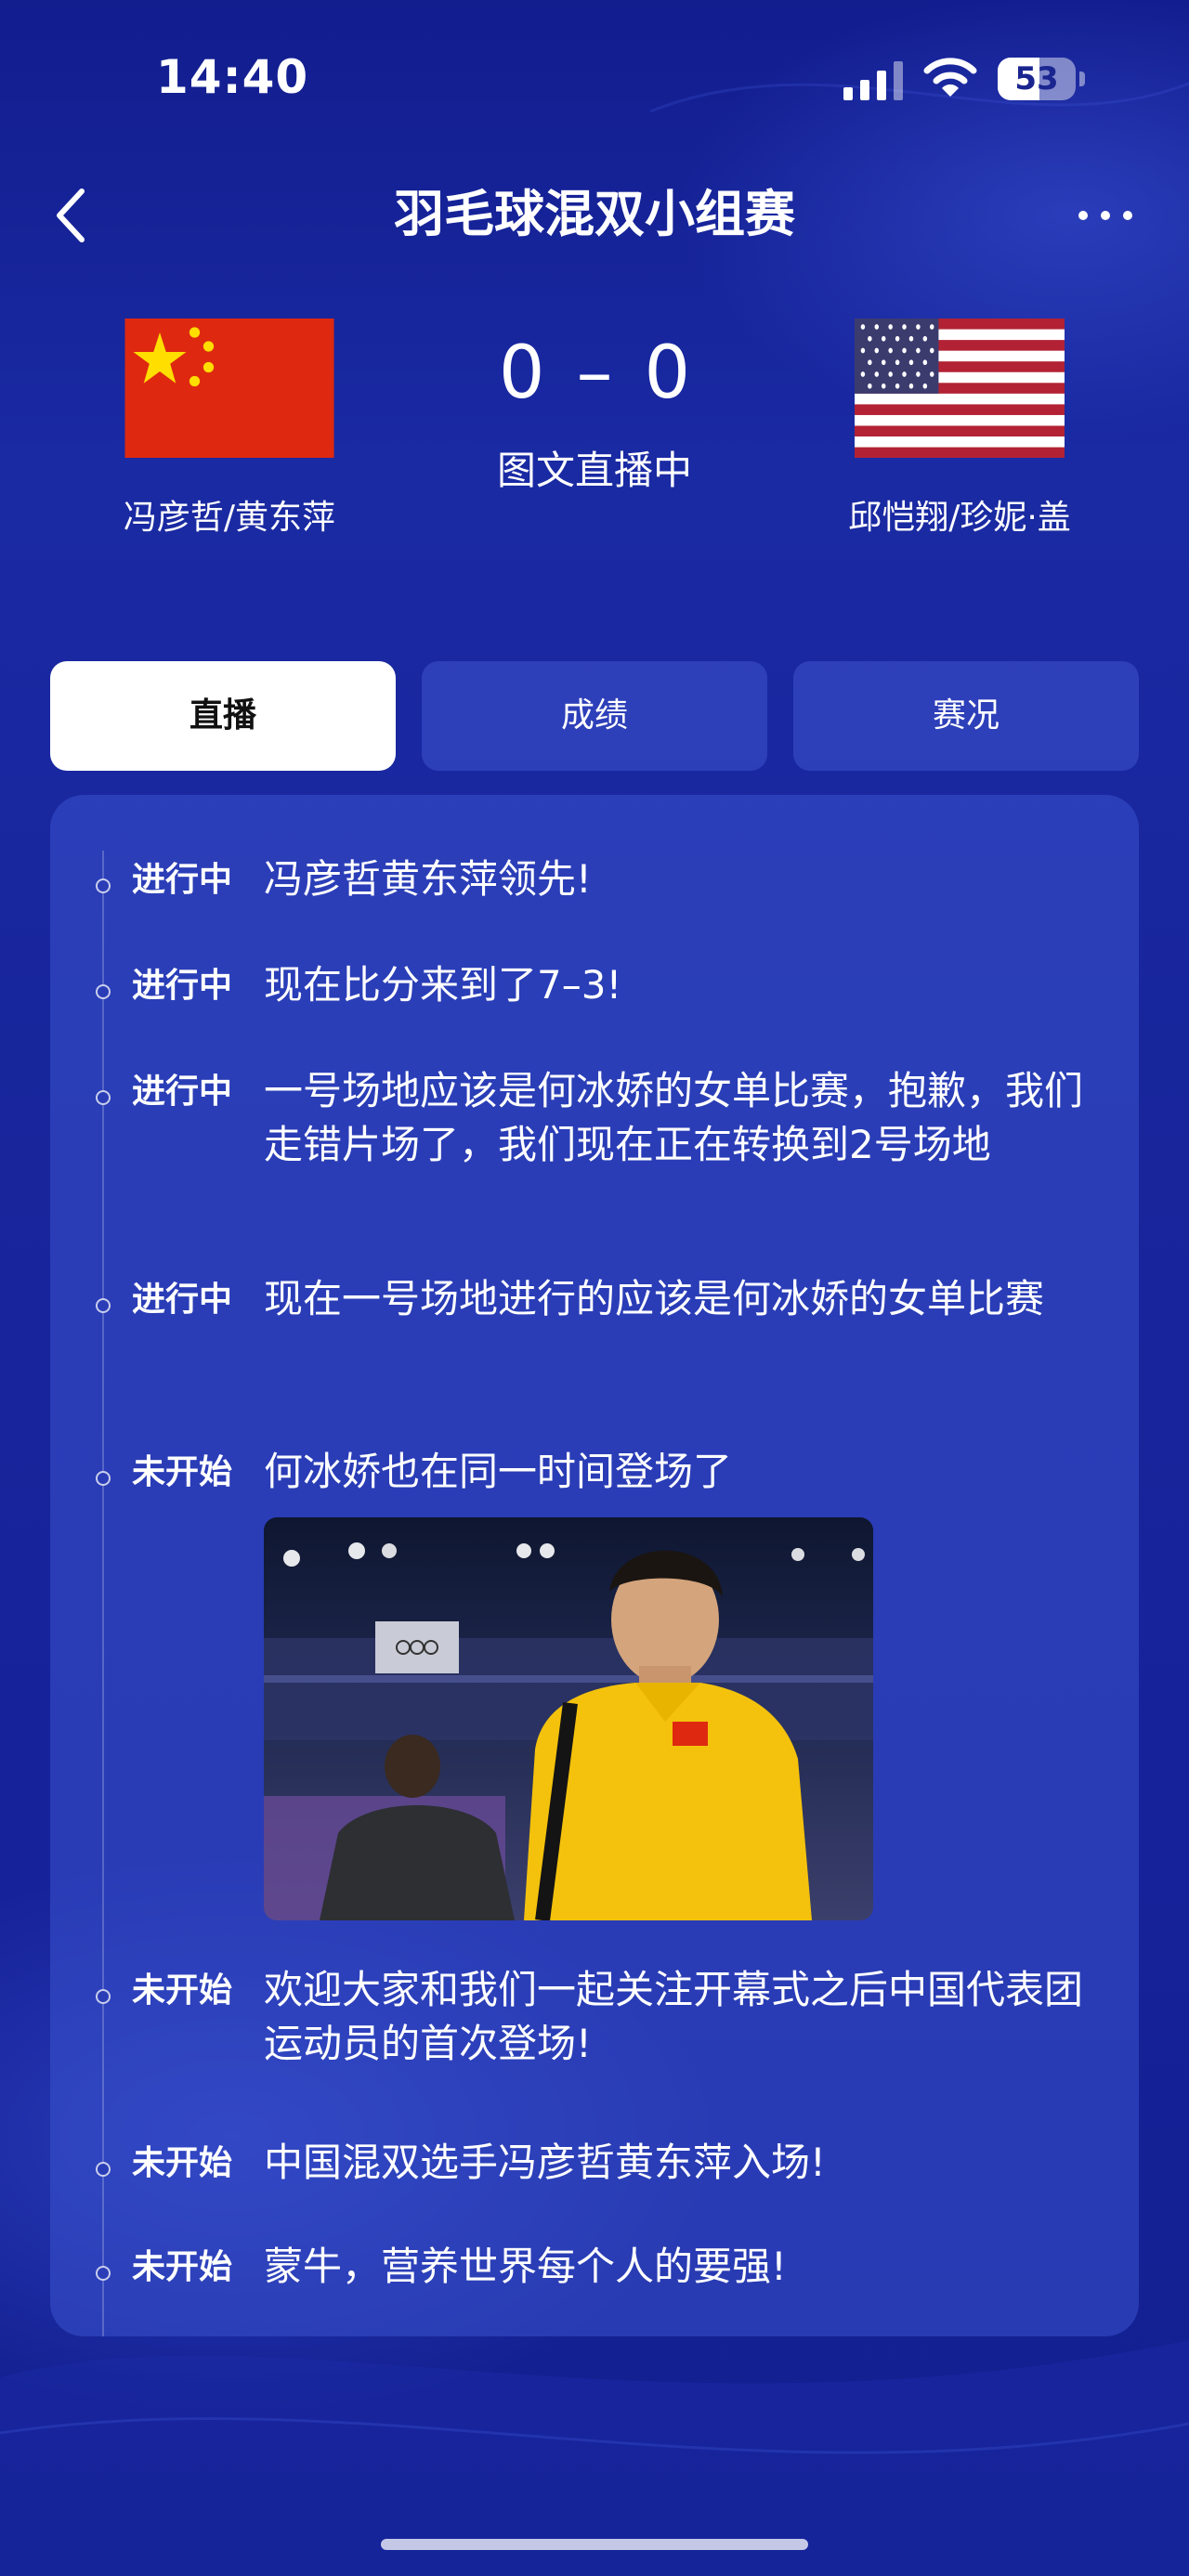 This screenshot has height=2576, width=1189. I want to click on feed-item-text: 蒙牛，营养世界每个人的要强!, so click(526, 2266).